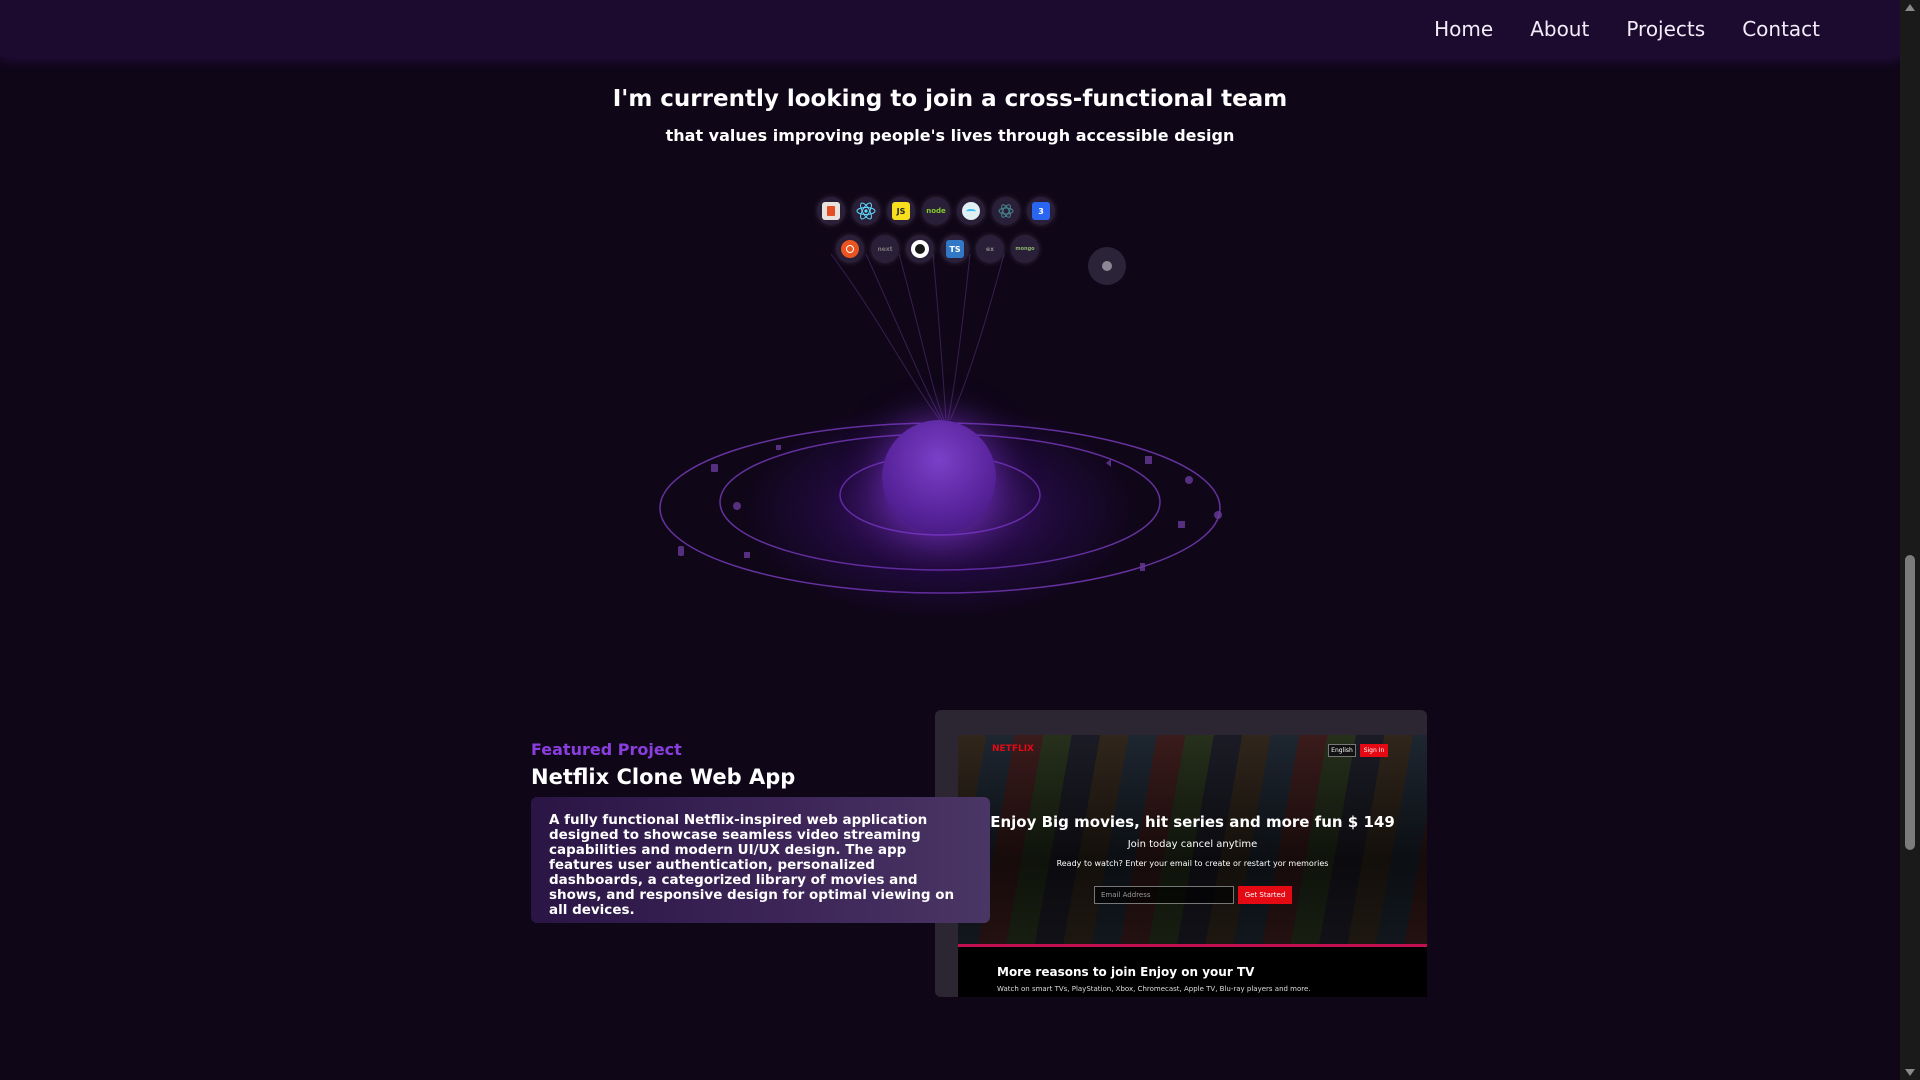 The height and width of the screenshot is (1080, 1920). I want to click on express-icon: ex, so click(990, 249).